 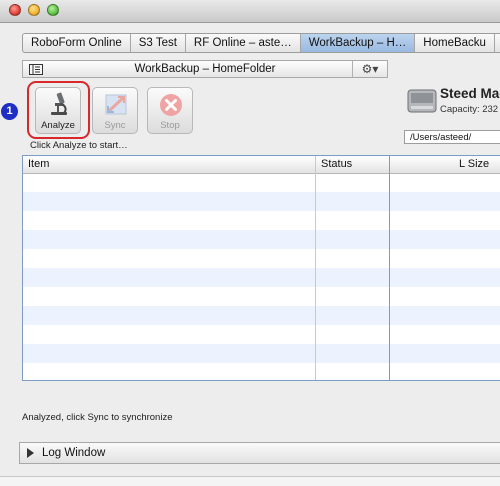 I want to click on column-header-status: Status, so click(x=336, y=164).